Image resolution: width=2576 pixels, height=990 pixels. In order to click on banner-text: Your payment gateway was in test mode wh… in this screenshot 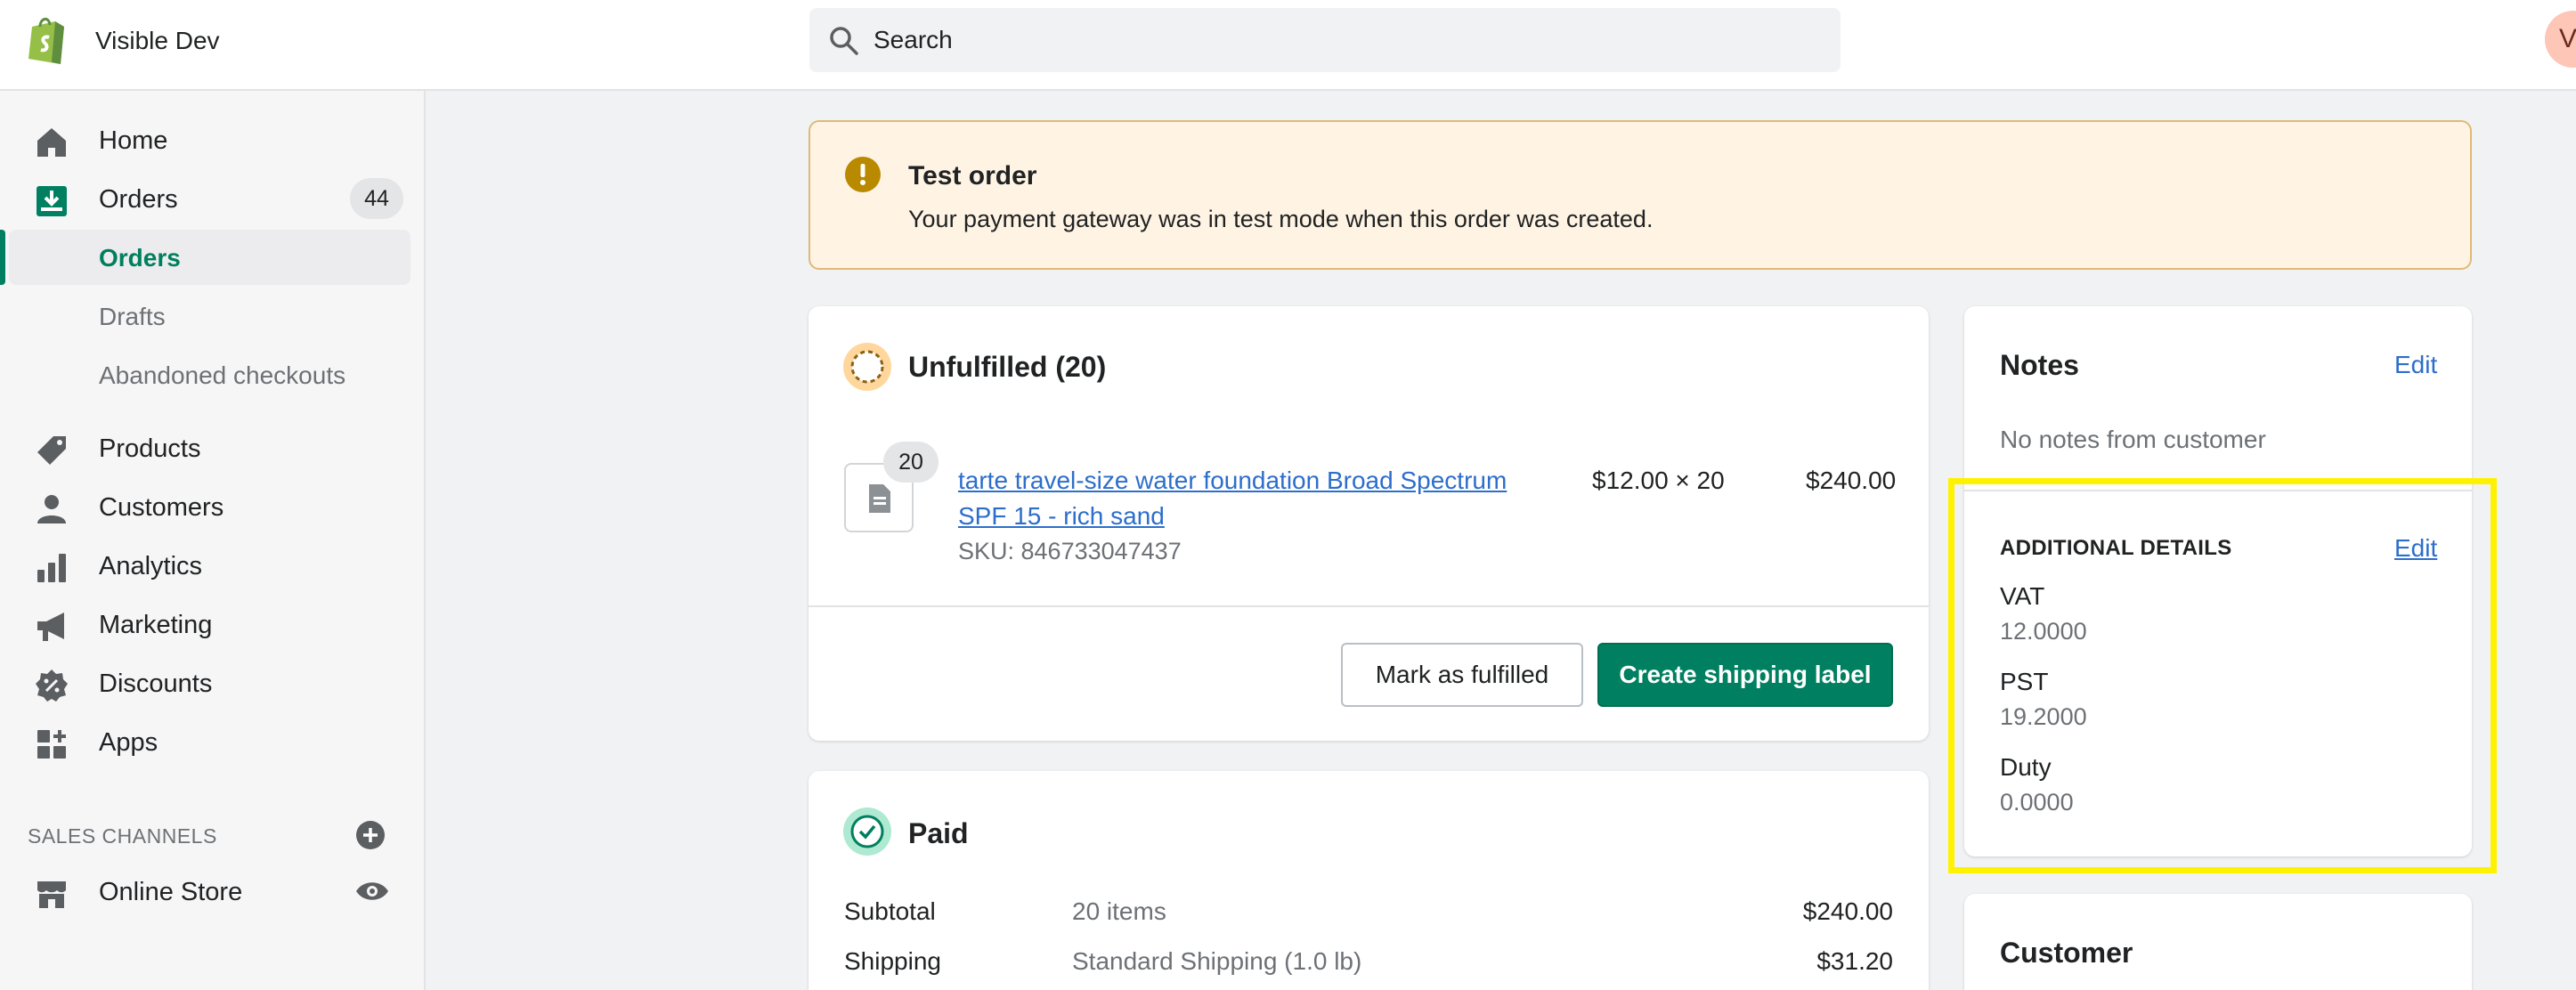, I will do `click(1281, 219)`.